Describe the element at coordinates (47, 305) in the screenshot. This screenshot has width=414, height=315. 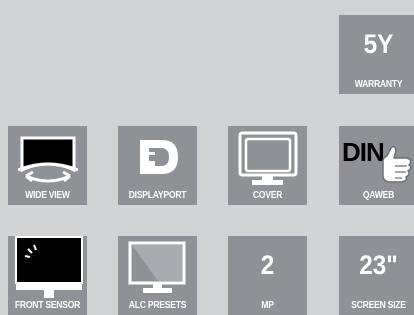
I see `front-sensor-label: FRONT SENSOR` at that location.